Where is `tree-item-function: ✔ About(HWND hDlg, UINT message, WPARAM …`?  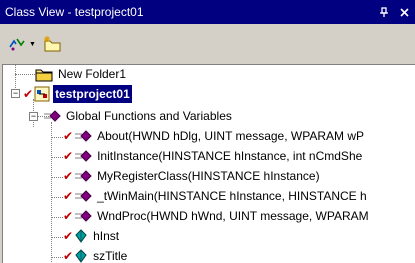
tree-item-function: ✔ About(HWND hDlg, UINT message, WPARAM … is located at coordinates (214, 136).